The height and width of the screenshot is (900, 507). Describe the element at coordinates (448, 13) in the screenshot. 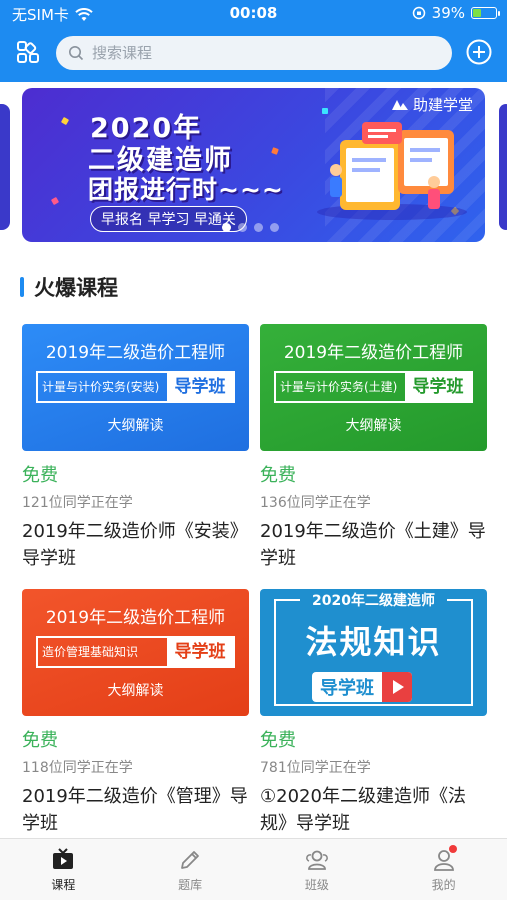

I see `battery-percent: 39%` at that location.